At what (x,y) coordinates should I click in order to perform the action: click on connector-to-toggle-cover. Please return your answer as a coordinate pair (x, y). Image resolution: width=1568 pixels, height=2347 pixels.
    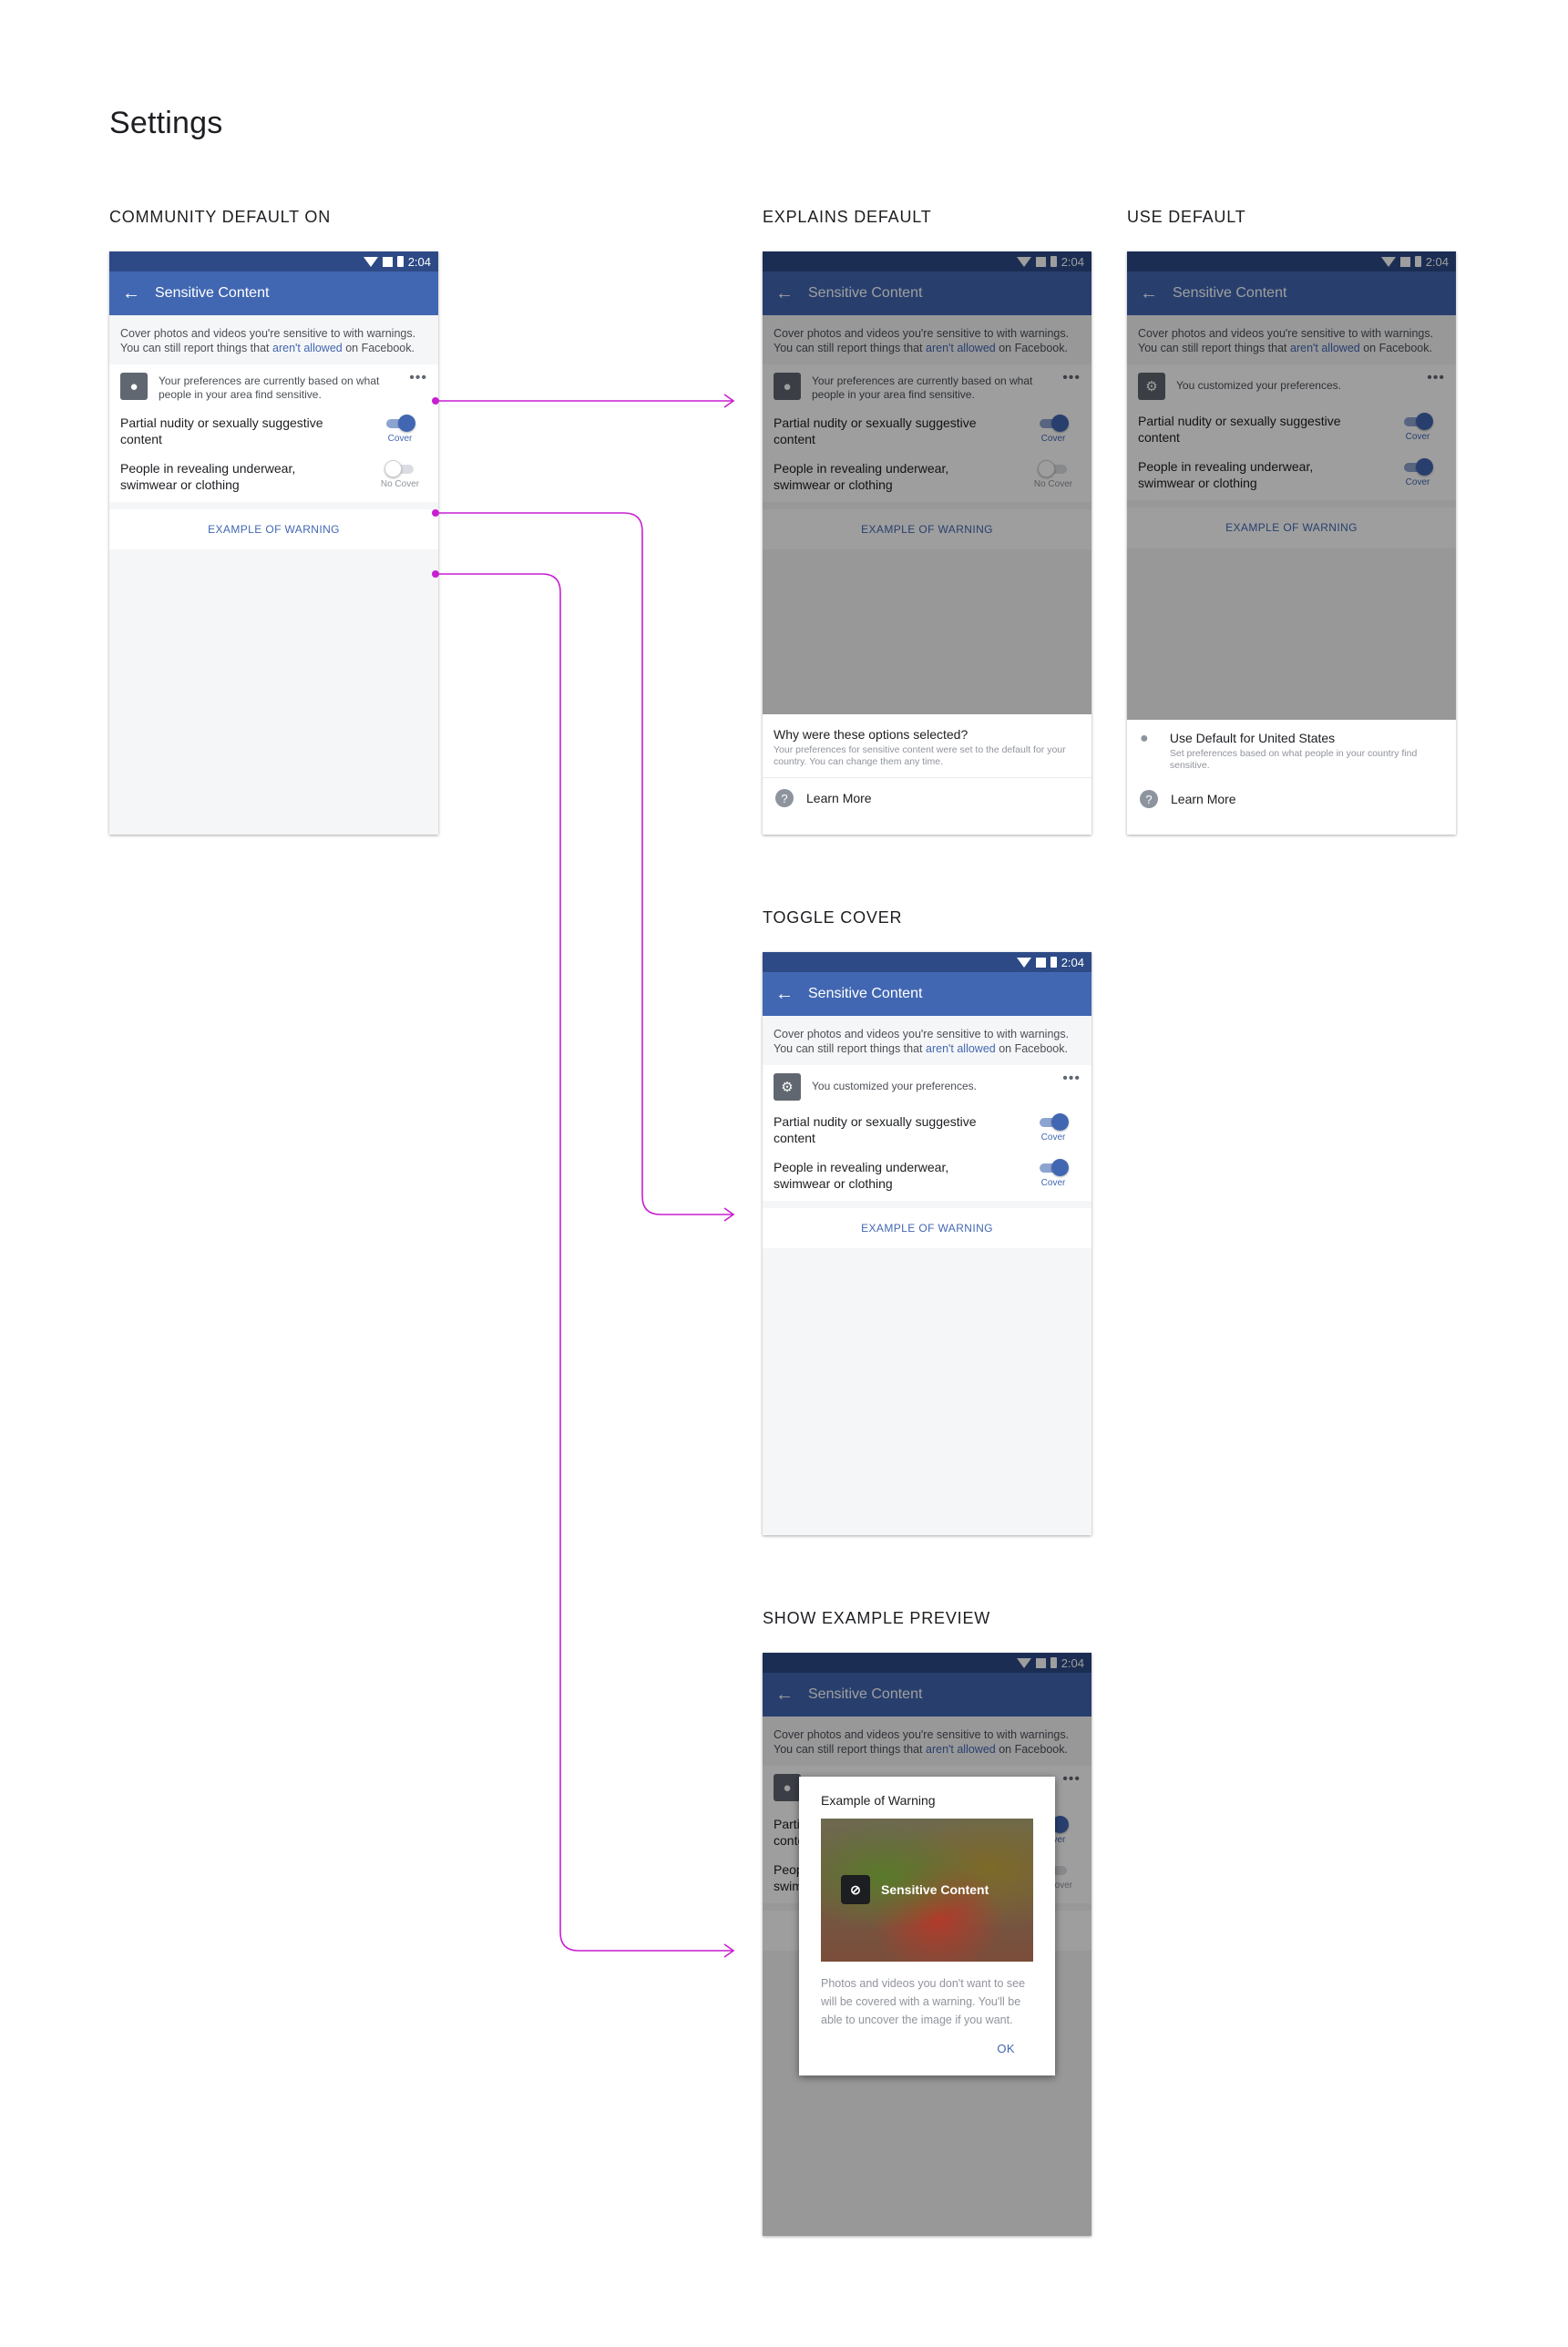
    Looking at the image, I should click on (584, 863).